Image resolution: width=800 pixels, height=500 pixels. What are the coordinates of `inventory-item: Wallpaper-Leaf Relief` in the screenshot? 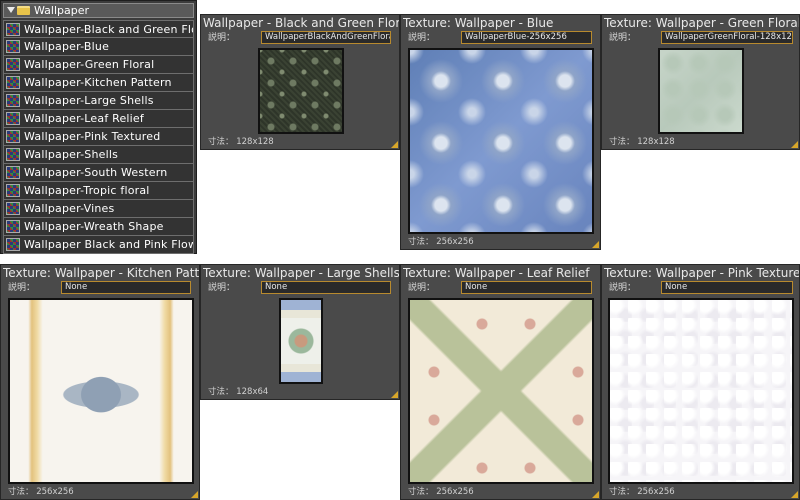 It's located at (98, 119).